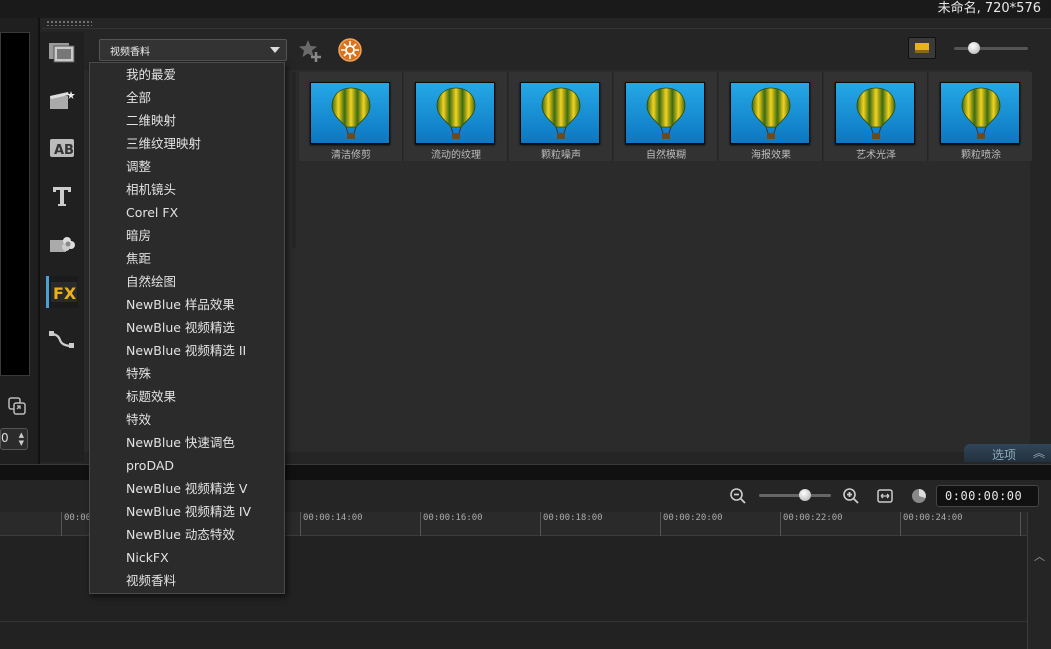  I want to click on dropdown-item: 全部, so click(205, 98).